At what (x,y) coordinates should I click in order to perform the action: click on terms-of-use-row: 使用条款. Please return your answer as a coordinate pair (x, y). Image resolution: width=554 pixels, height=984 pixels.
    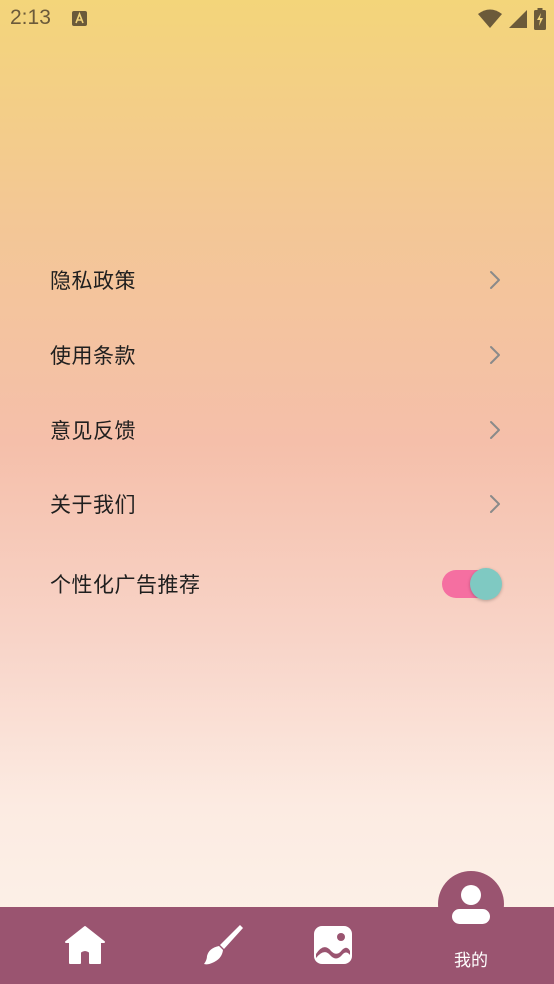
    Looking at the image, I should click on (277, 355).